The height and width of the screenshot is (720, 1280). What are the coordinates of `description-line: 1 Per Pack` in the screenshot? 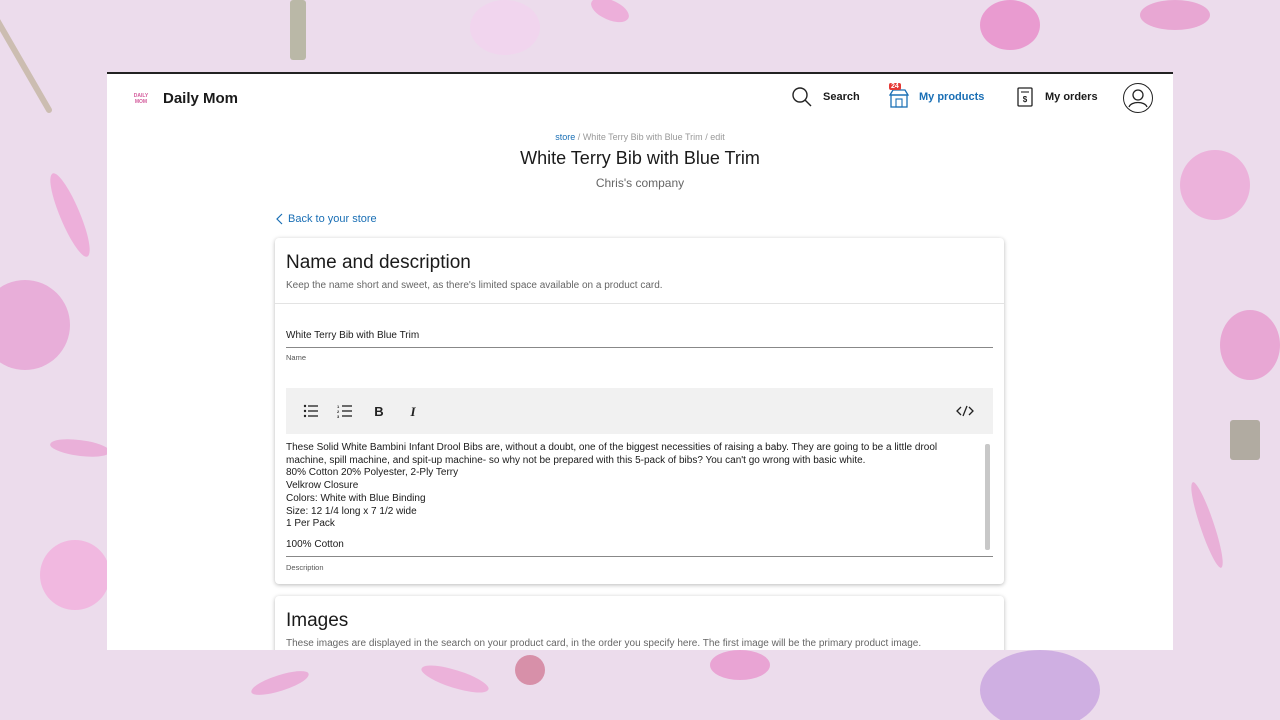 It's located at (310, 524).